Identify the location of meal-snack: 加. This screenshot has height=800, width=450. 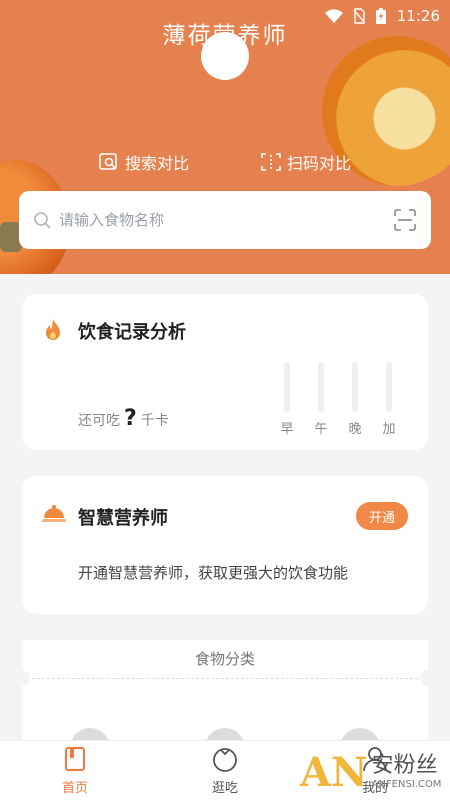
(389, 399).